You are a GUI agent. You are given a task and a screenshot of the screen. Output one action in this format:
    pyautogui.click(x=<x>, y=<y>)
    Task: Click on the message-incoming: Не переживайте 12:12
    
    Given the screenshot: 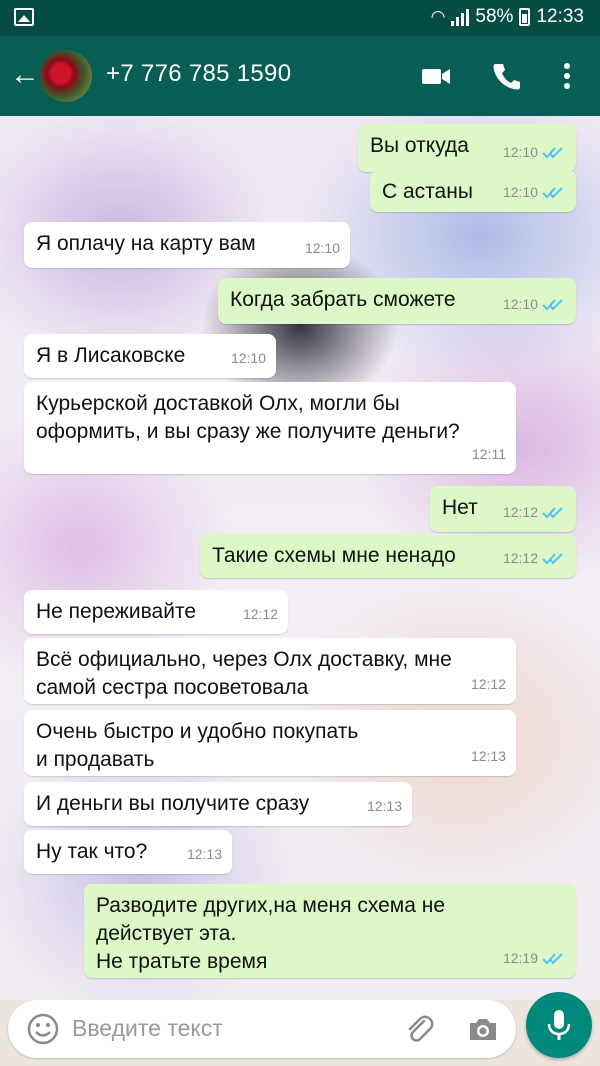 What is the action you would take?
    pyautogui.click(x=156, y=612)
    